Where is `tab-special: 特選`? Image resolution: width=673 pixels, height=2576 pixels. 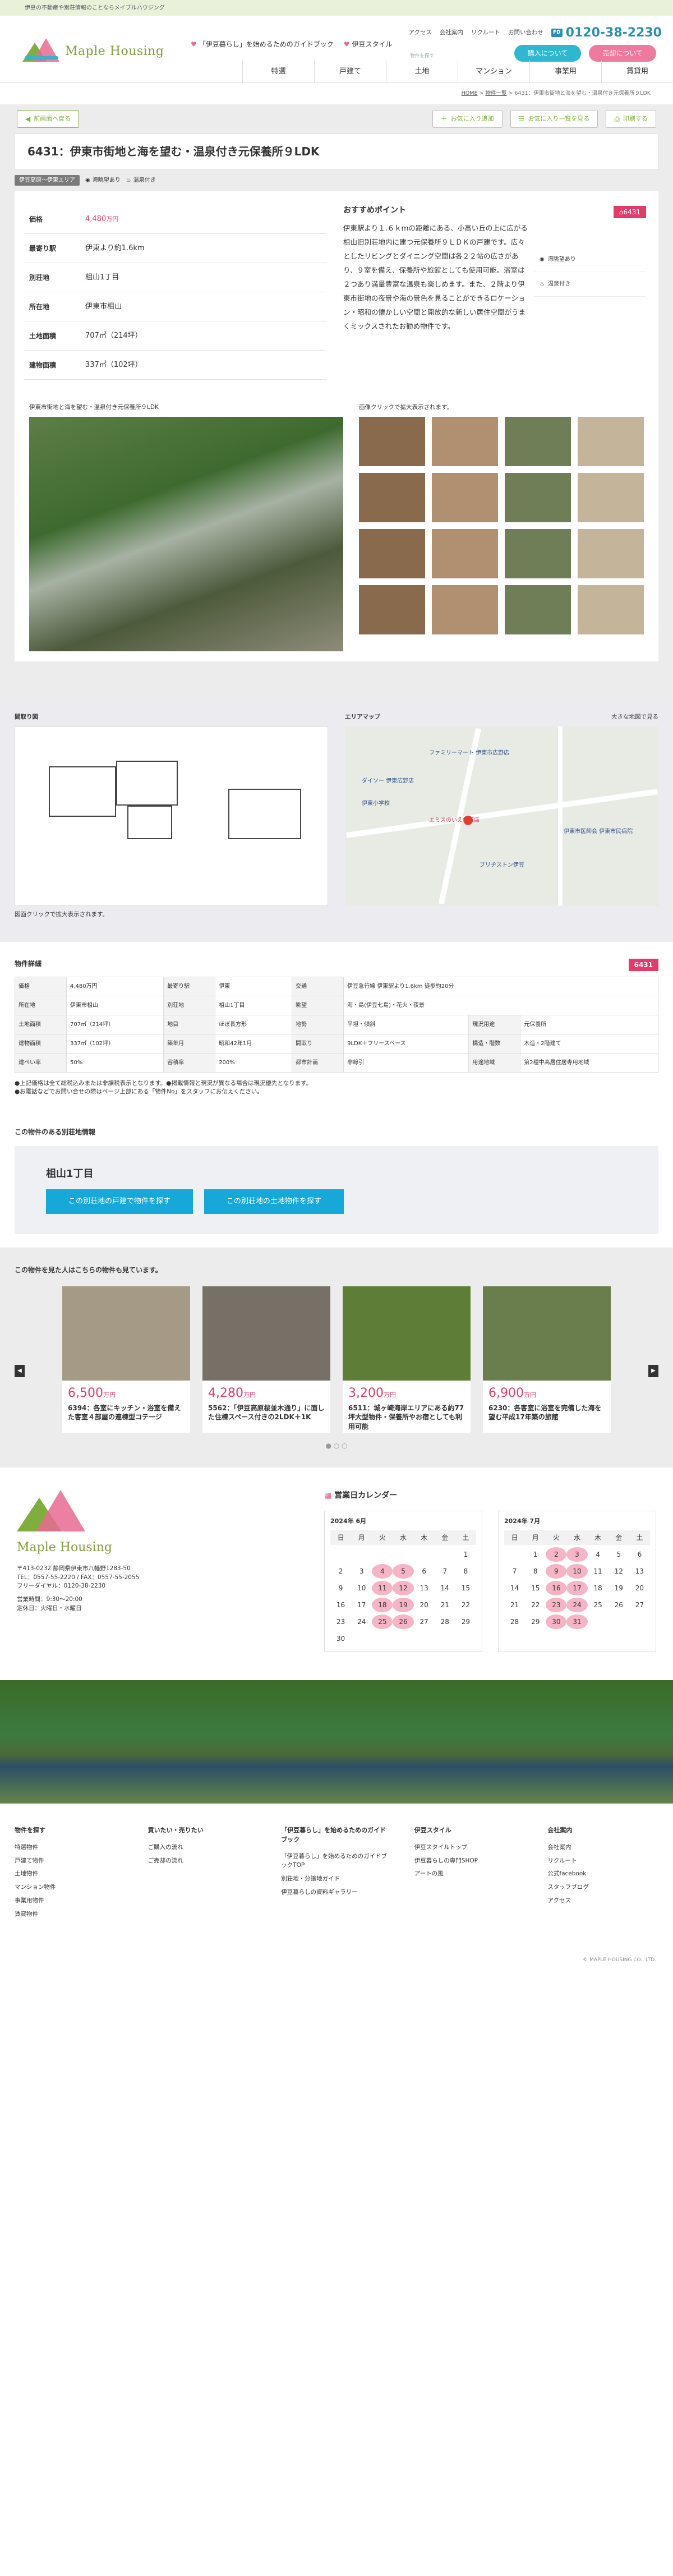
tab-special: 特選 is located at coordinates (278, 71).